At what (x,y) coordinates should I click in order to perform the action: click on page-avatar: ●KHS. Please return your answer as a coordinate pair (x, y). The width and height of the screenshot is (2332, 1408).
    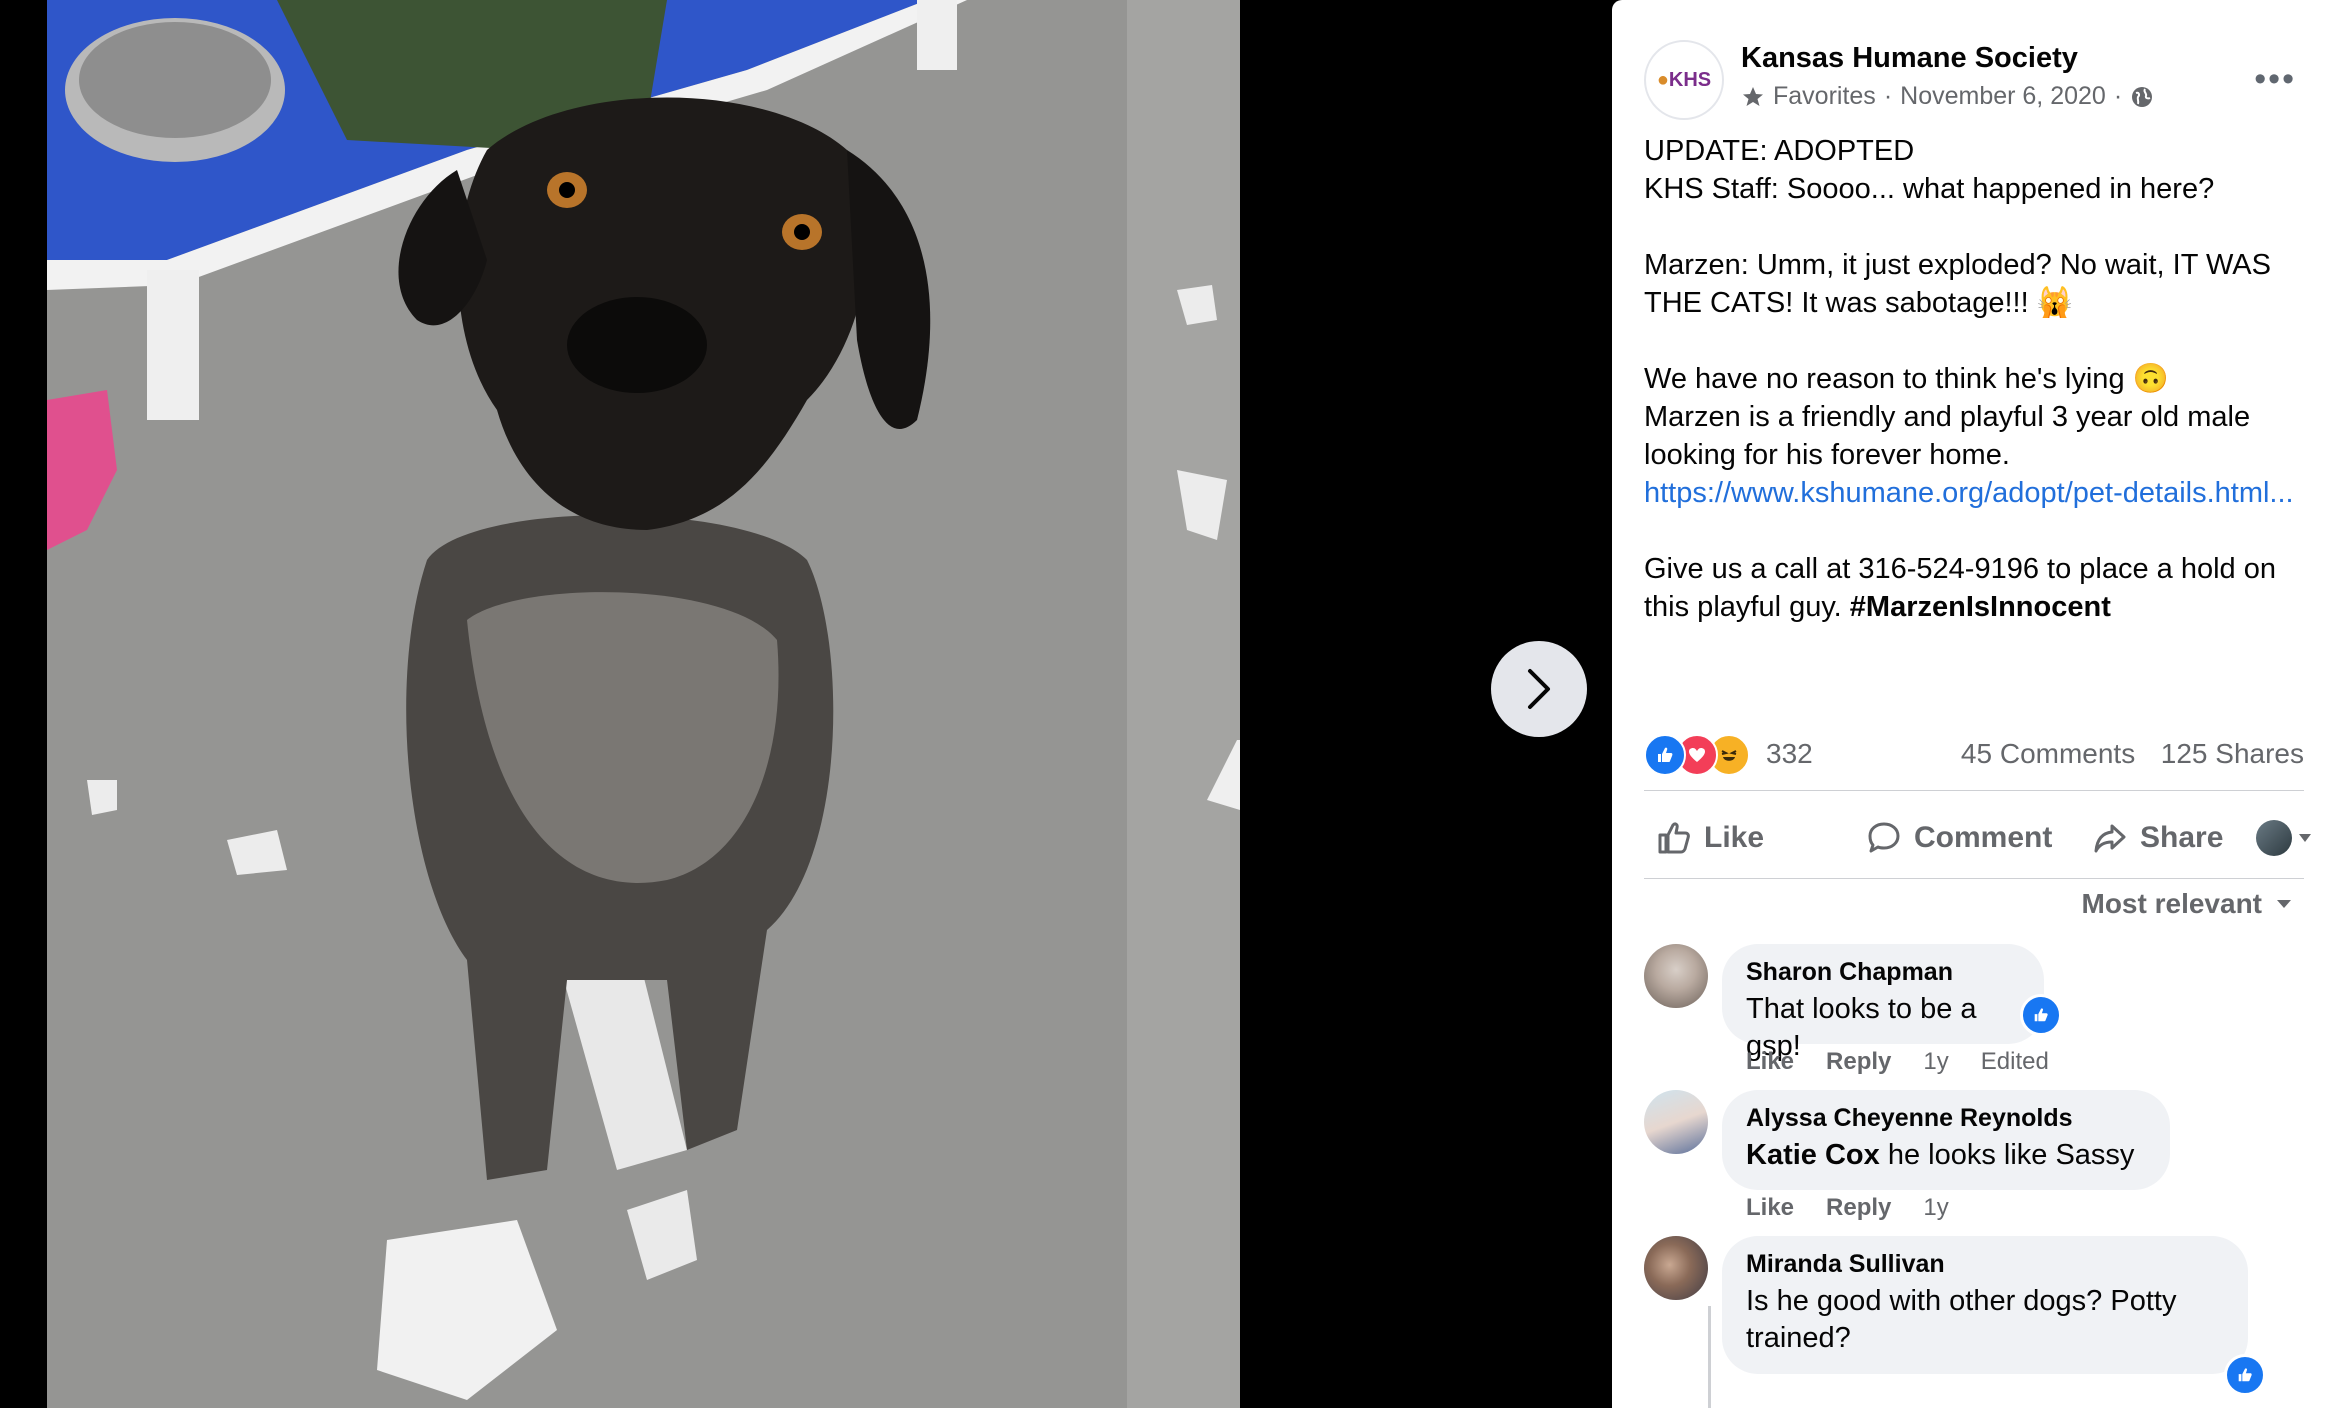
    Looking at the image, I should click on (1684, 80).